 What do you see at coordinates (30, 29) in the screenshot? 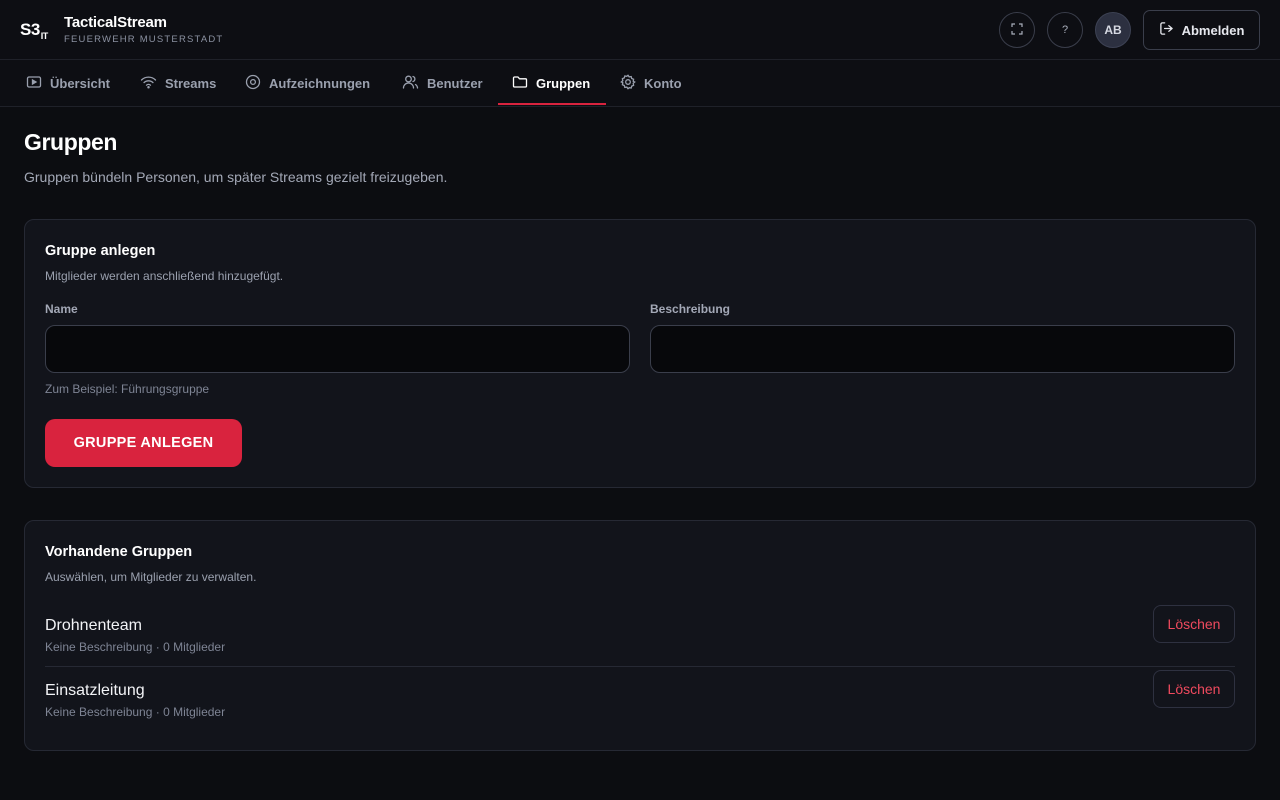
I see `logo-main: S3` at bounding box center [30, 29].